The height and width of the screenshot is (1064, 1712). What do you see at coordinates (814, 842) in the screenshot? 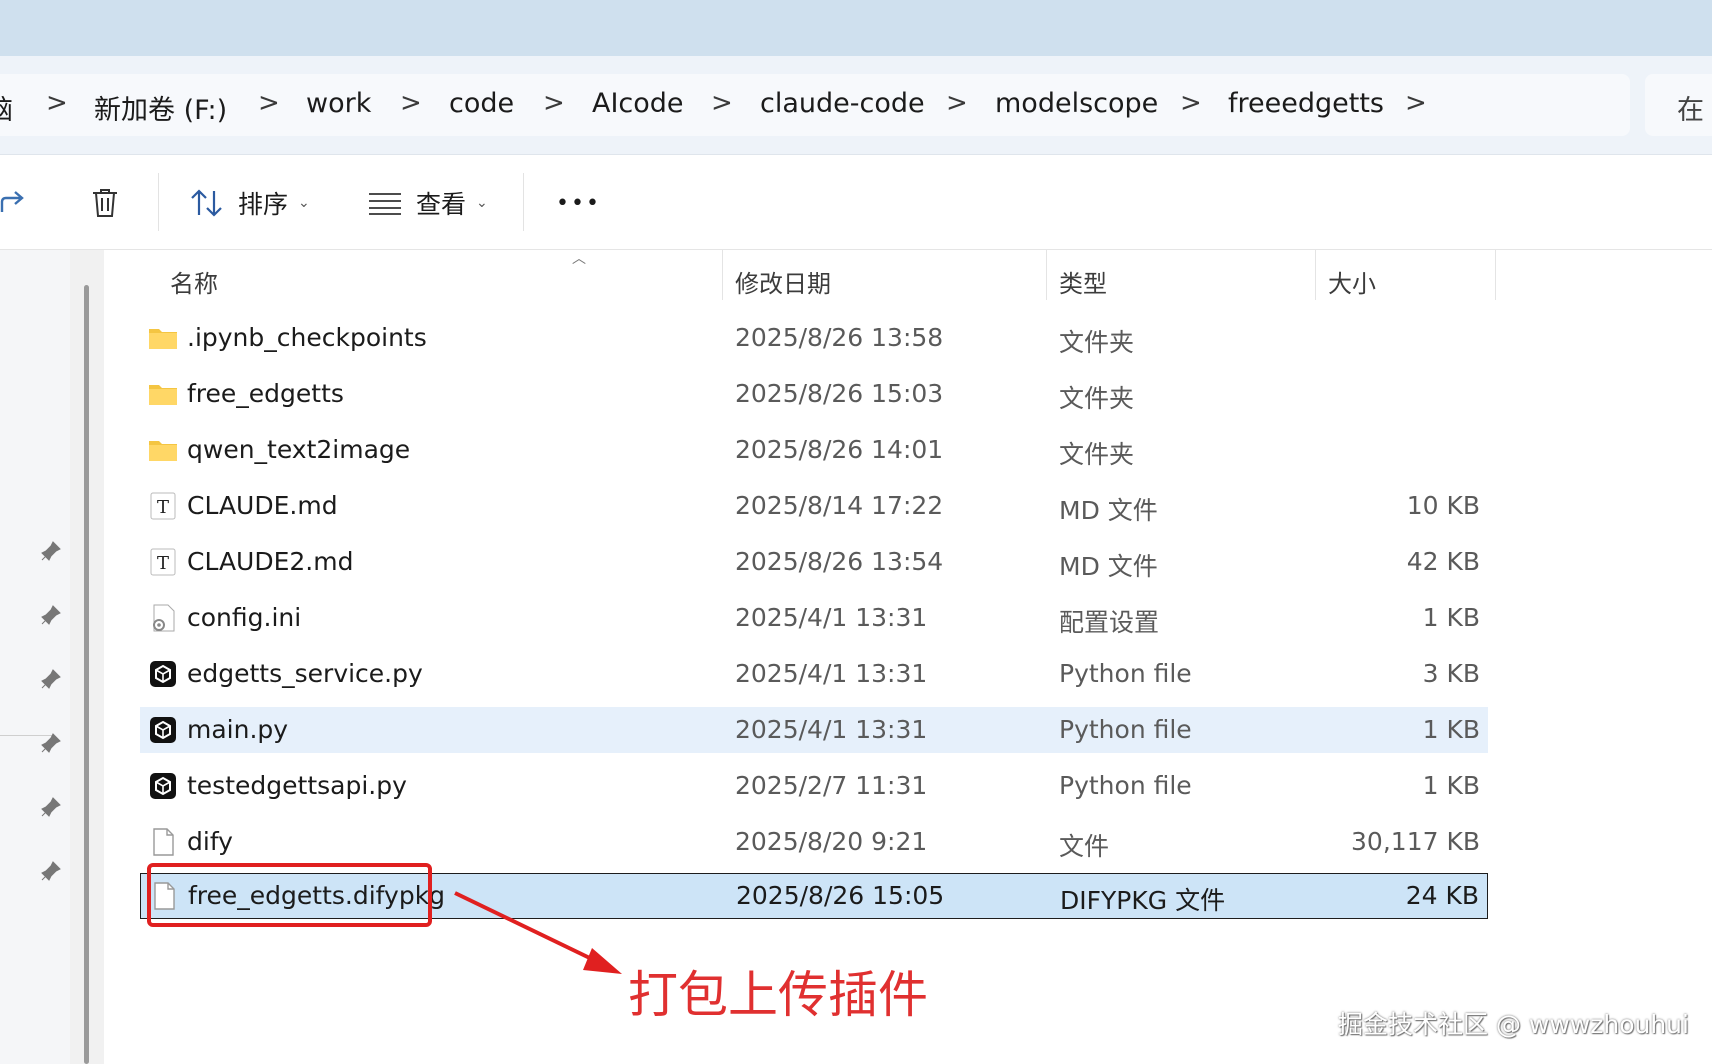
I see `file-row: dify 2025/8/20 9:21 文件 30,117 KB` at bounding box center [814, 842].